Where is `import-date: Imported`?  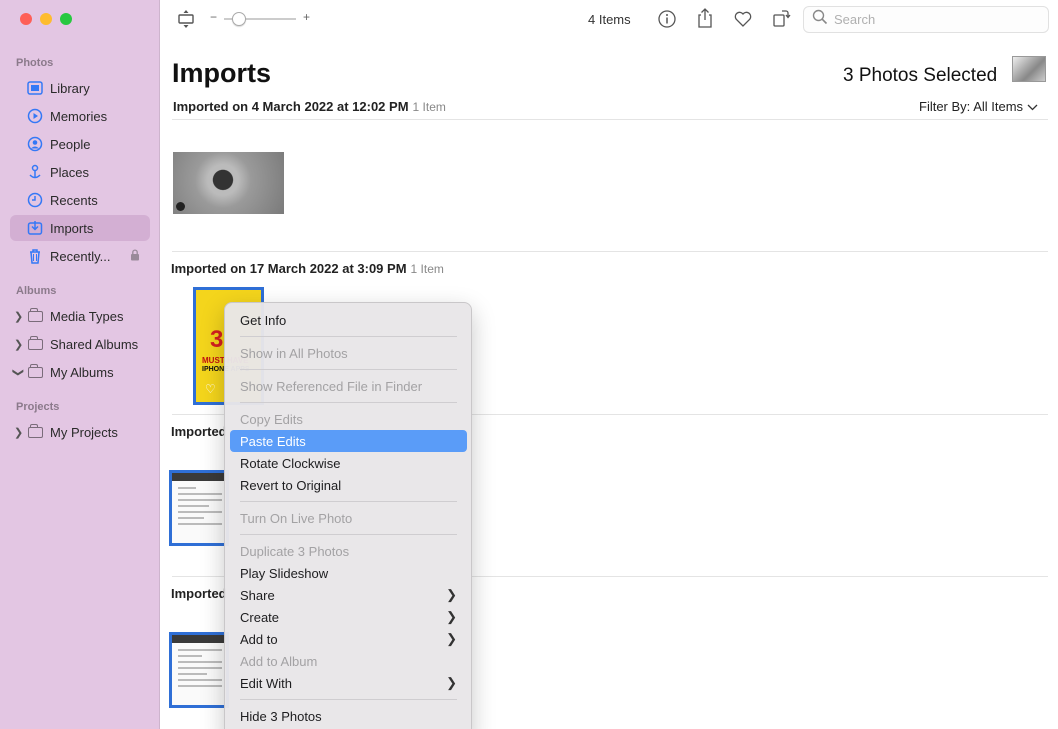
import-date: Imported is located at coordinates (199, 593).